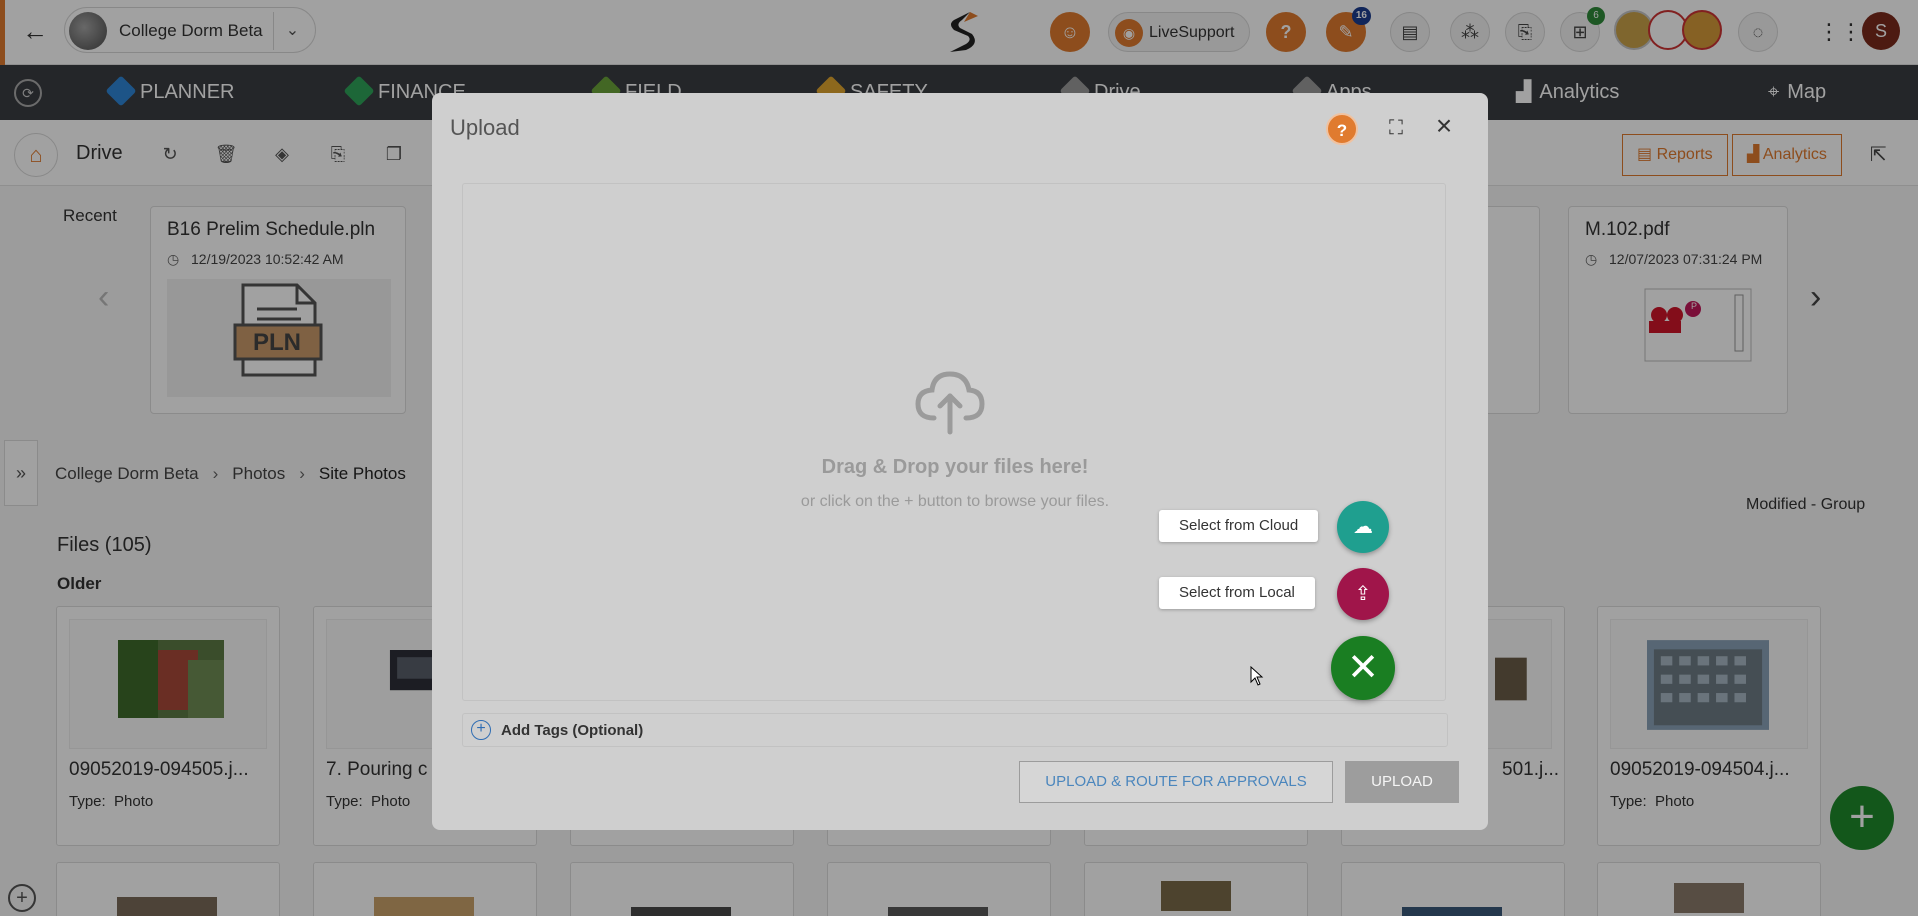  What do you see at coordinates (1257, 676) in the screenshot?
I see `mouse-cursor-icon` at bounding box center [1257, 676].